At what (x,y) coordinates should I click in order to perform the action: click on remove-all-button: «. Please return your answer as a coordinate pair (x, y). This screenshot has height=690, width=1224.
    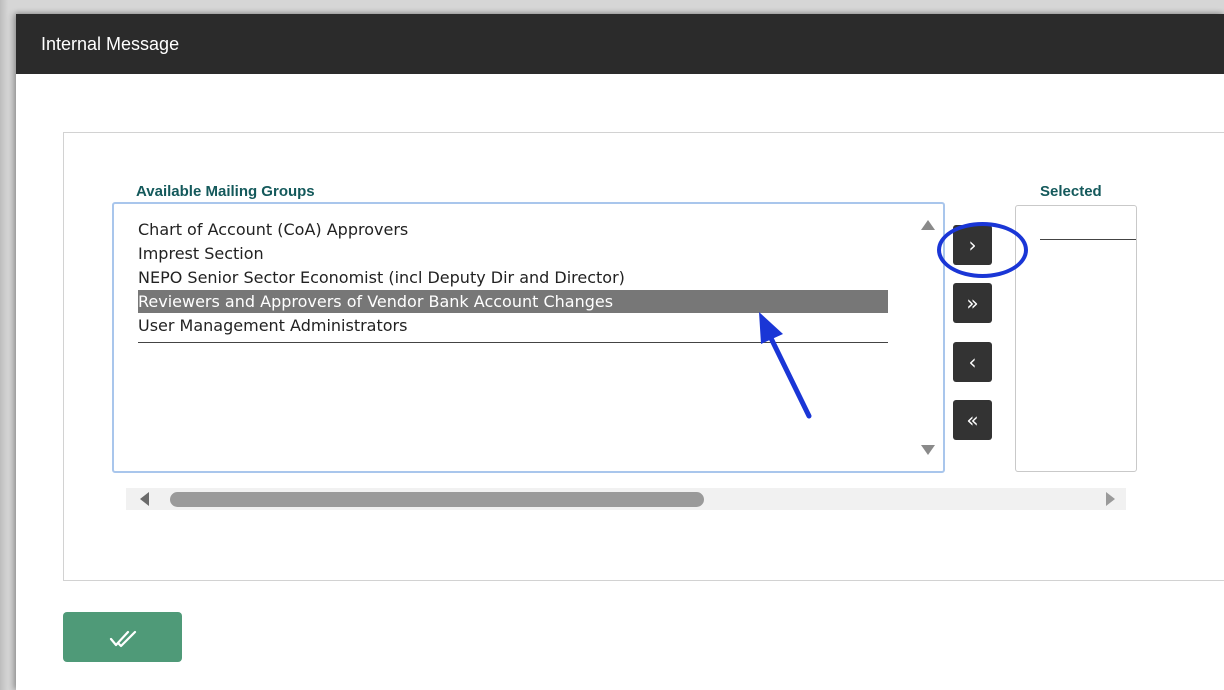
    Looking at the image, I should click on (972, 420).